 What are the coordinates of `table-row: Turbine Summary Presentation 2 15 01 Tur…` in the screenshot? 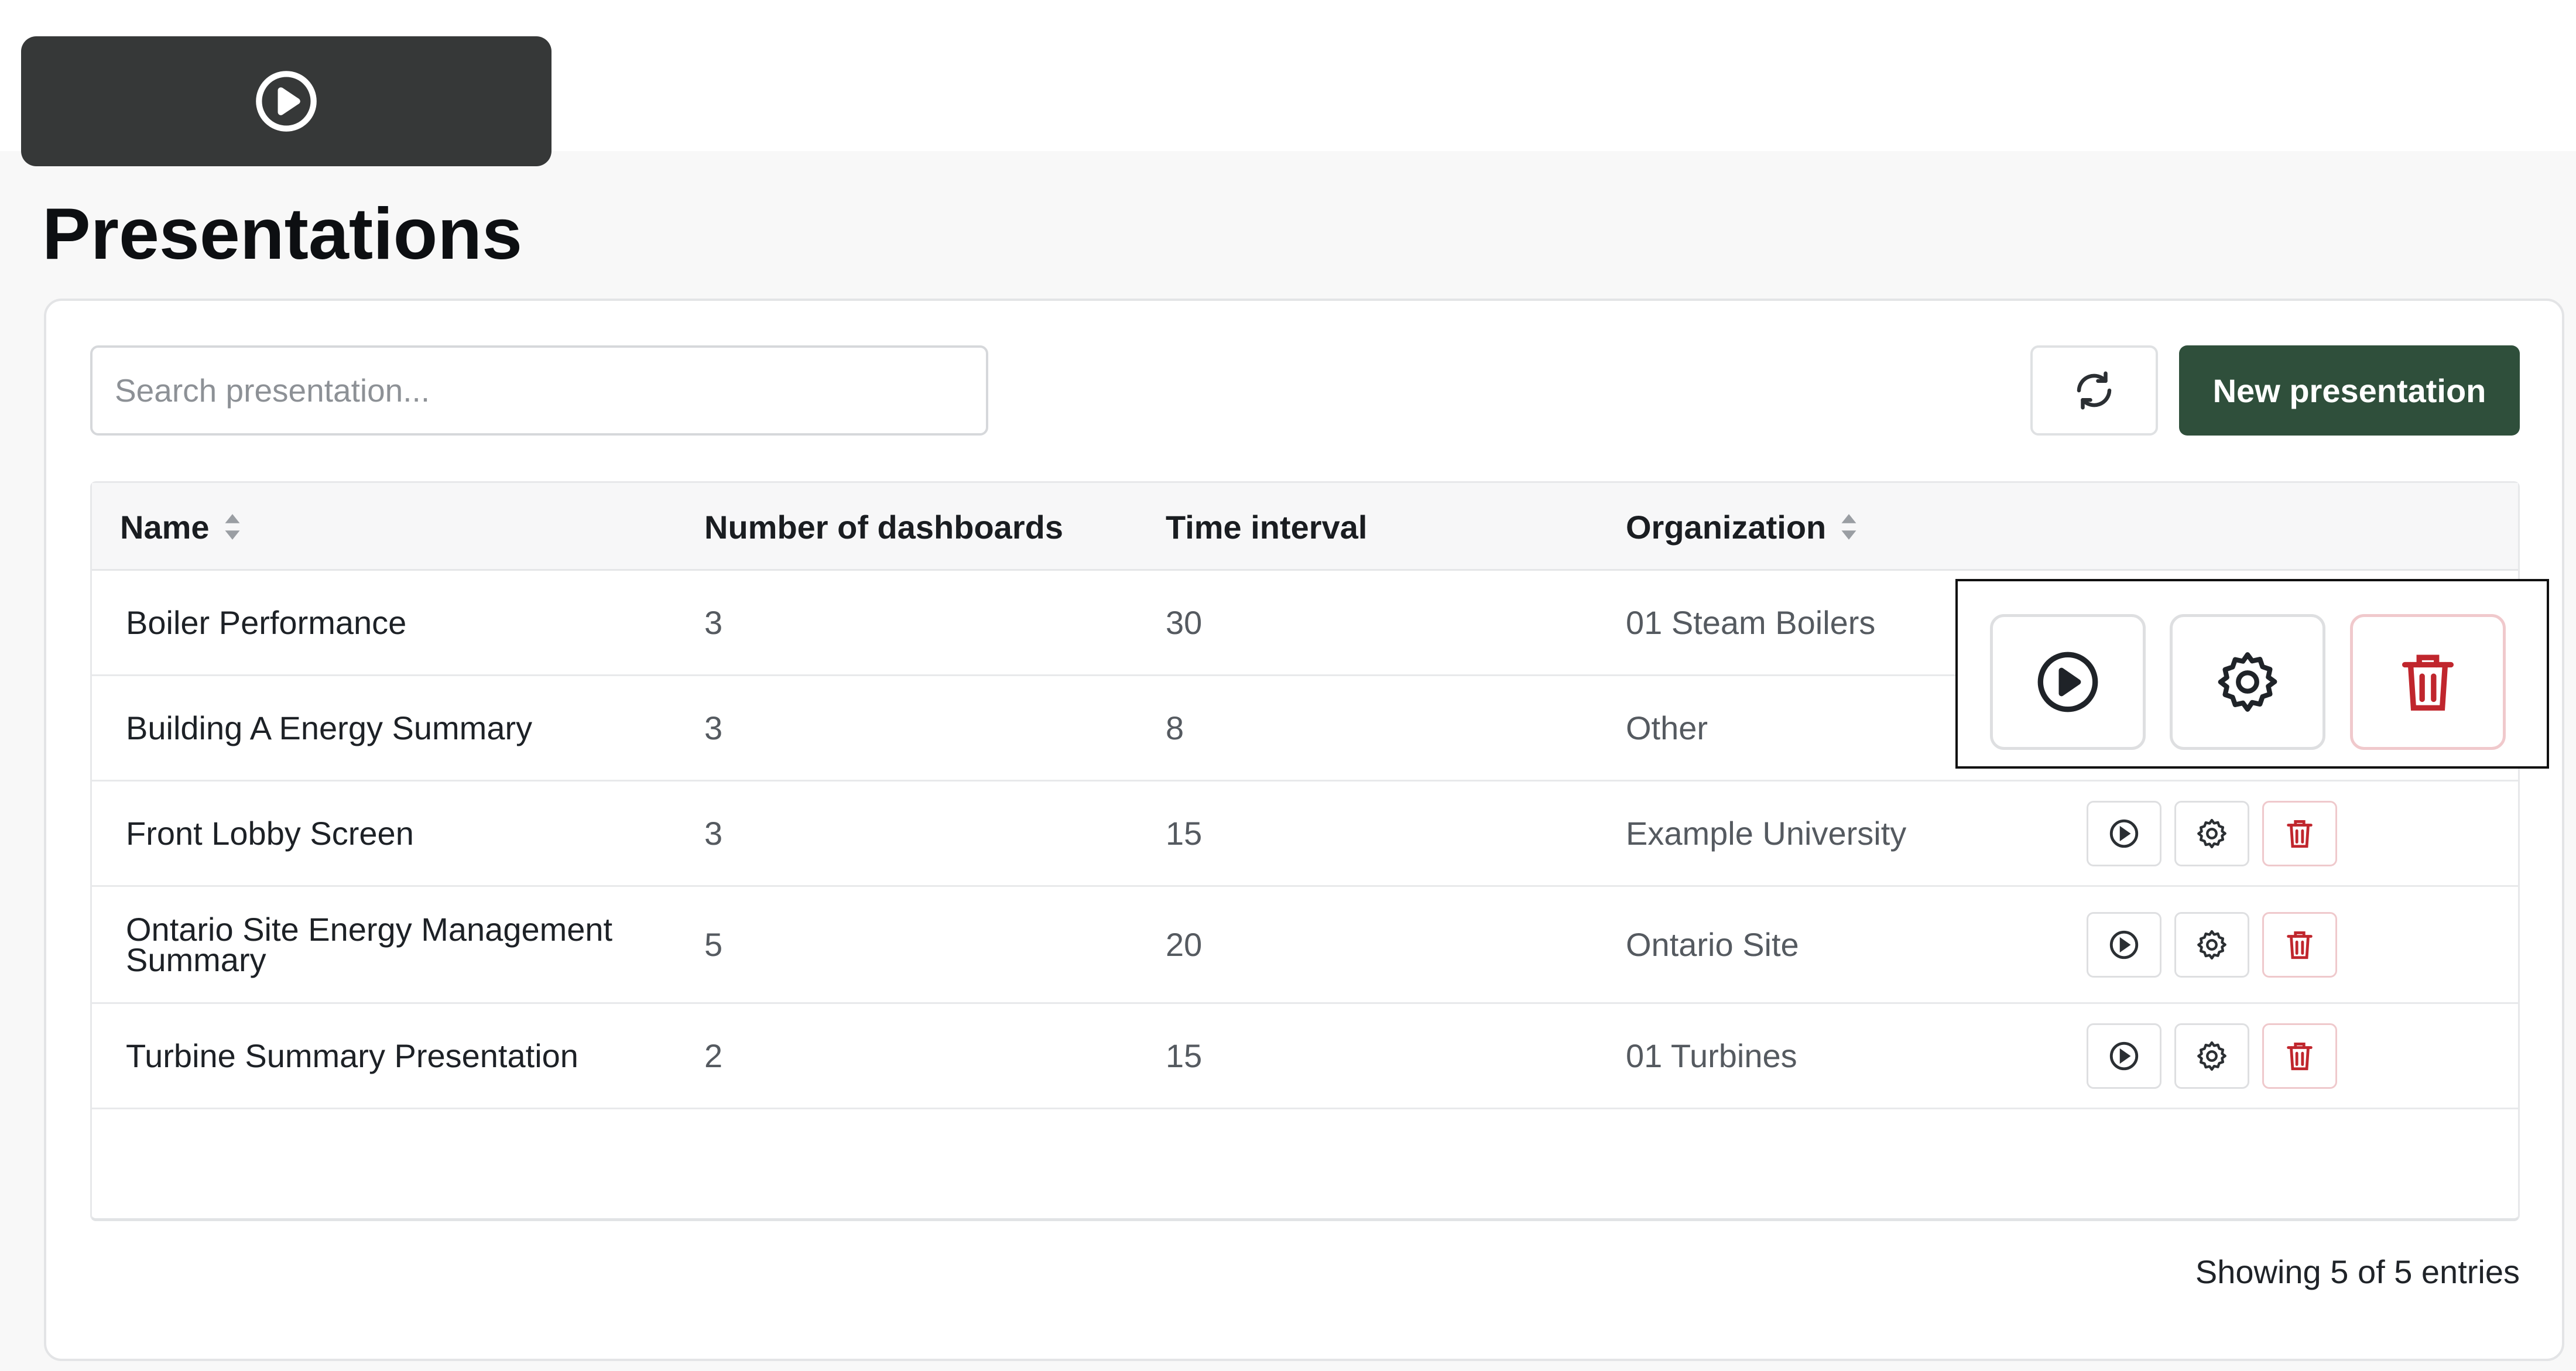 It's located at (1305, 1056).